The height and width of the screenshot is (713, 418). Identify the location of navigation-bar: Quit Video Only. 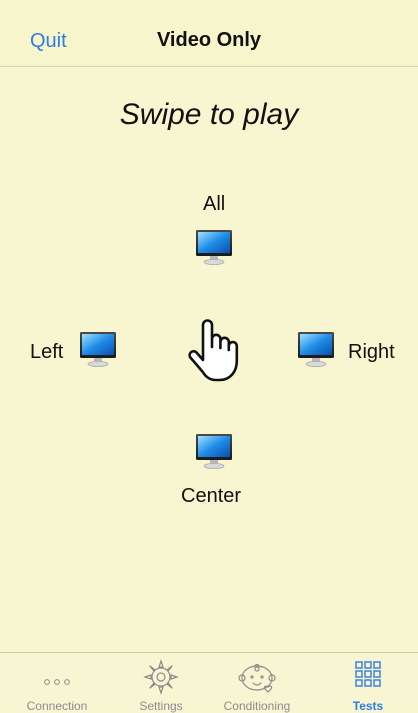
(209, 33).